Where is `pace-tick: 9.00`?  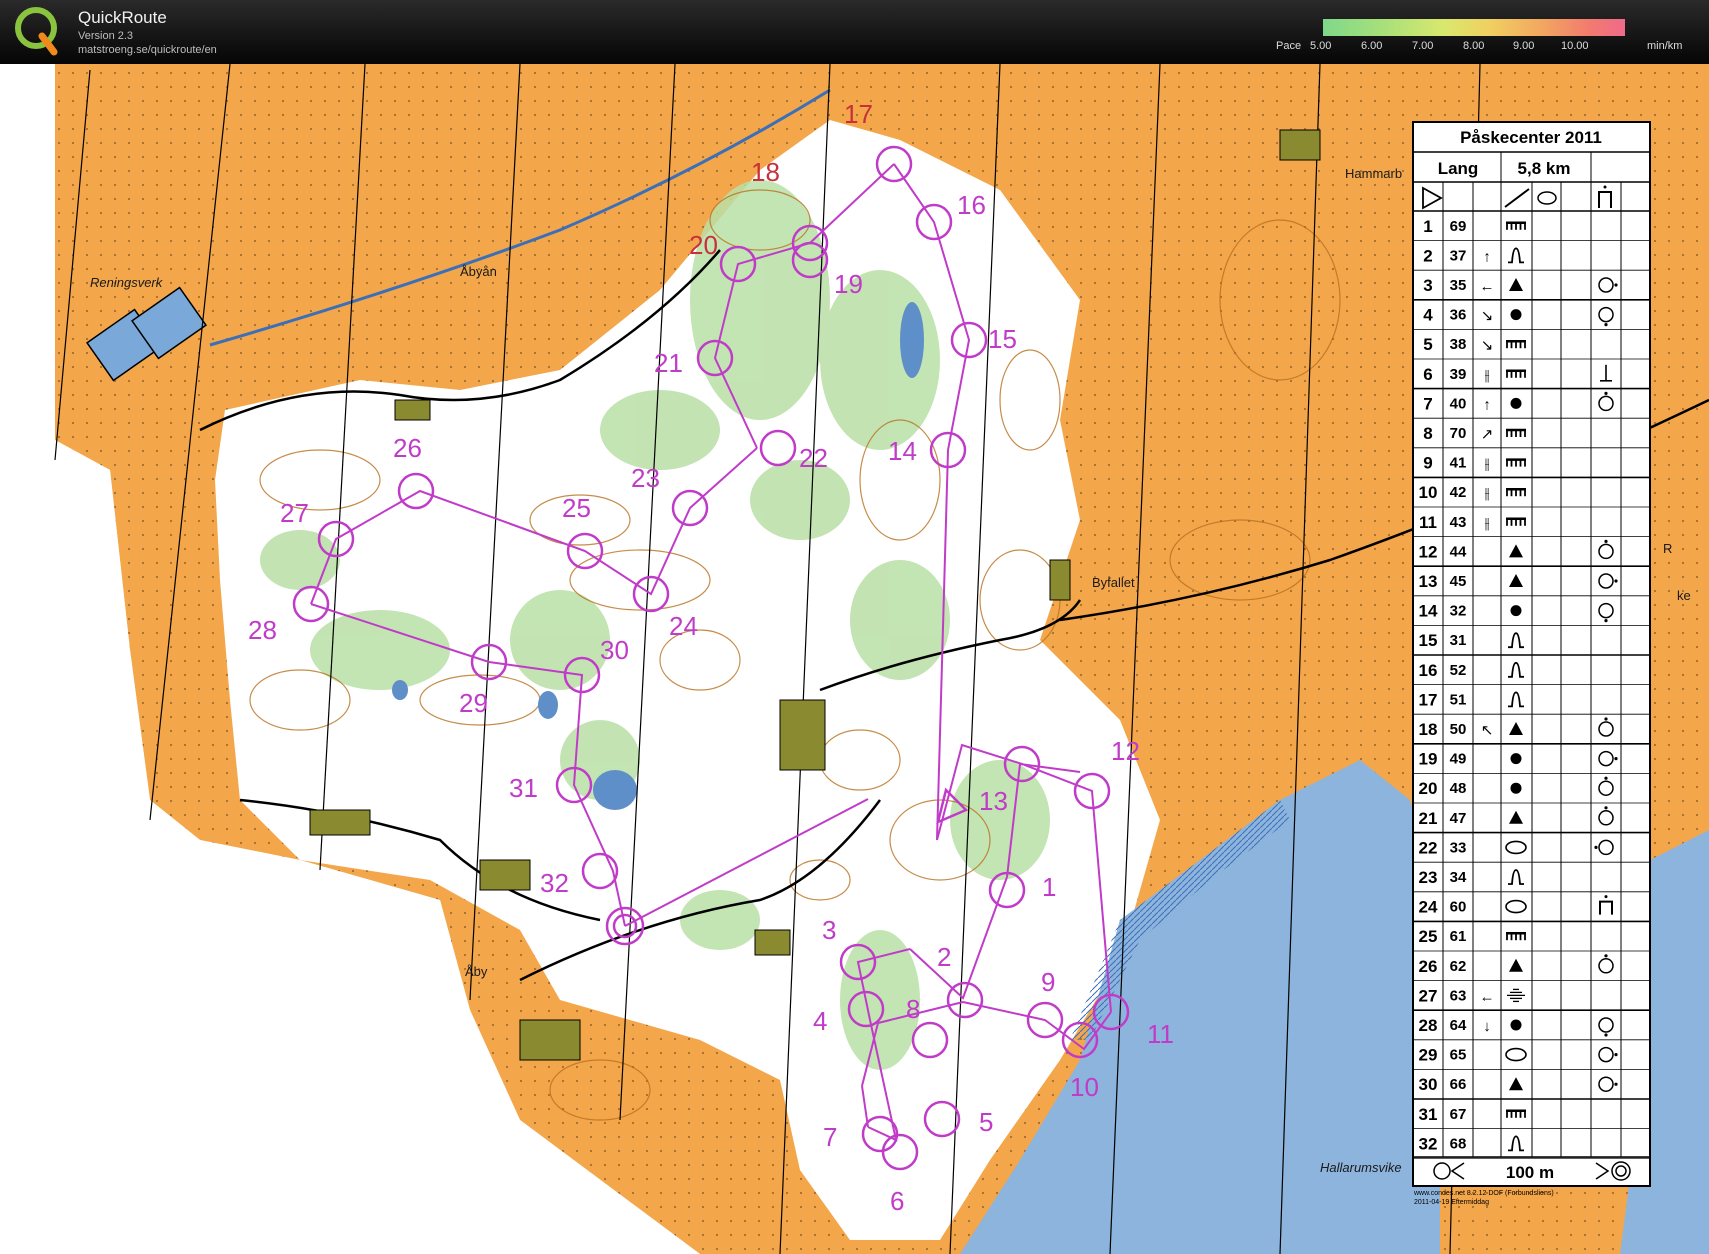 pace-tick: 9.00 is located at coordinates (1524, 46).